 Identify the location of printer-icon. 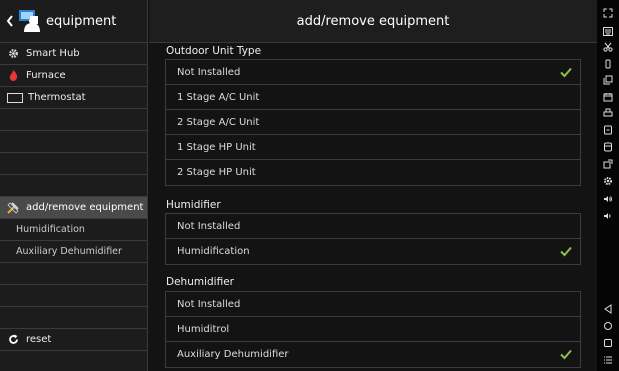
(608, 113).